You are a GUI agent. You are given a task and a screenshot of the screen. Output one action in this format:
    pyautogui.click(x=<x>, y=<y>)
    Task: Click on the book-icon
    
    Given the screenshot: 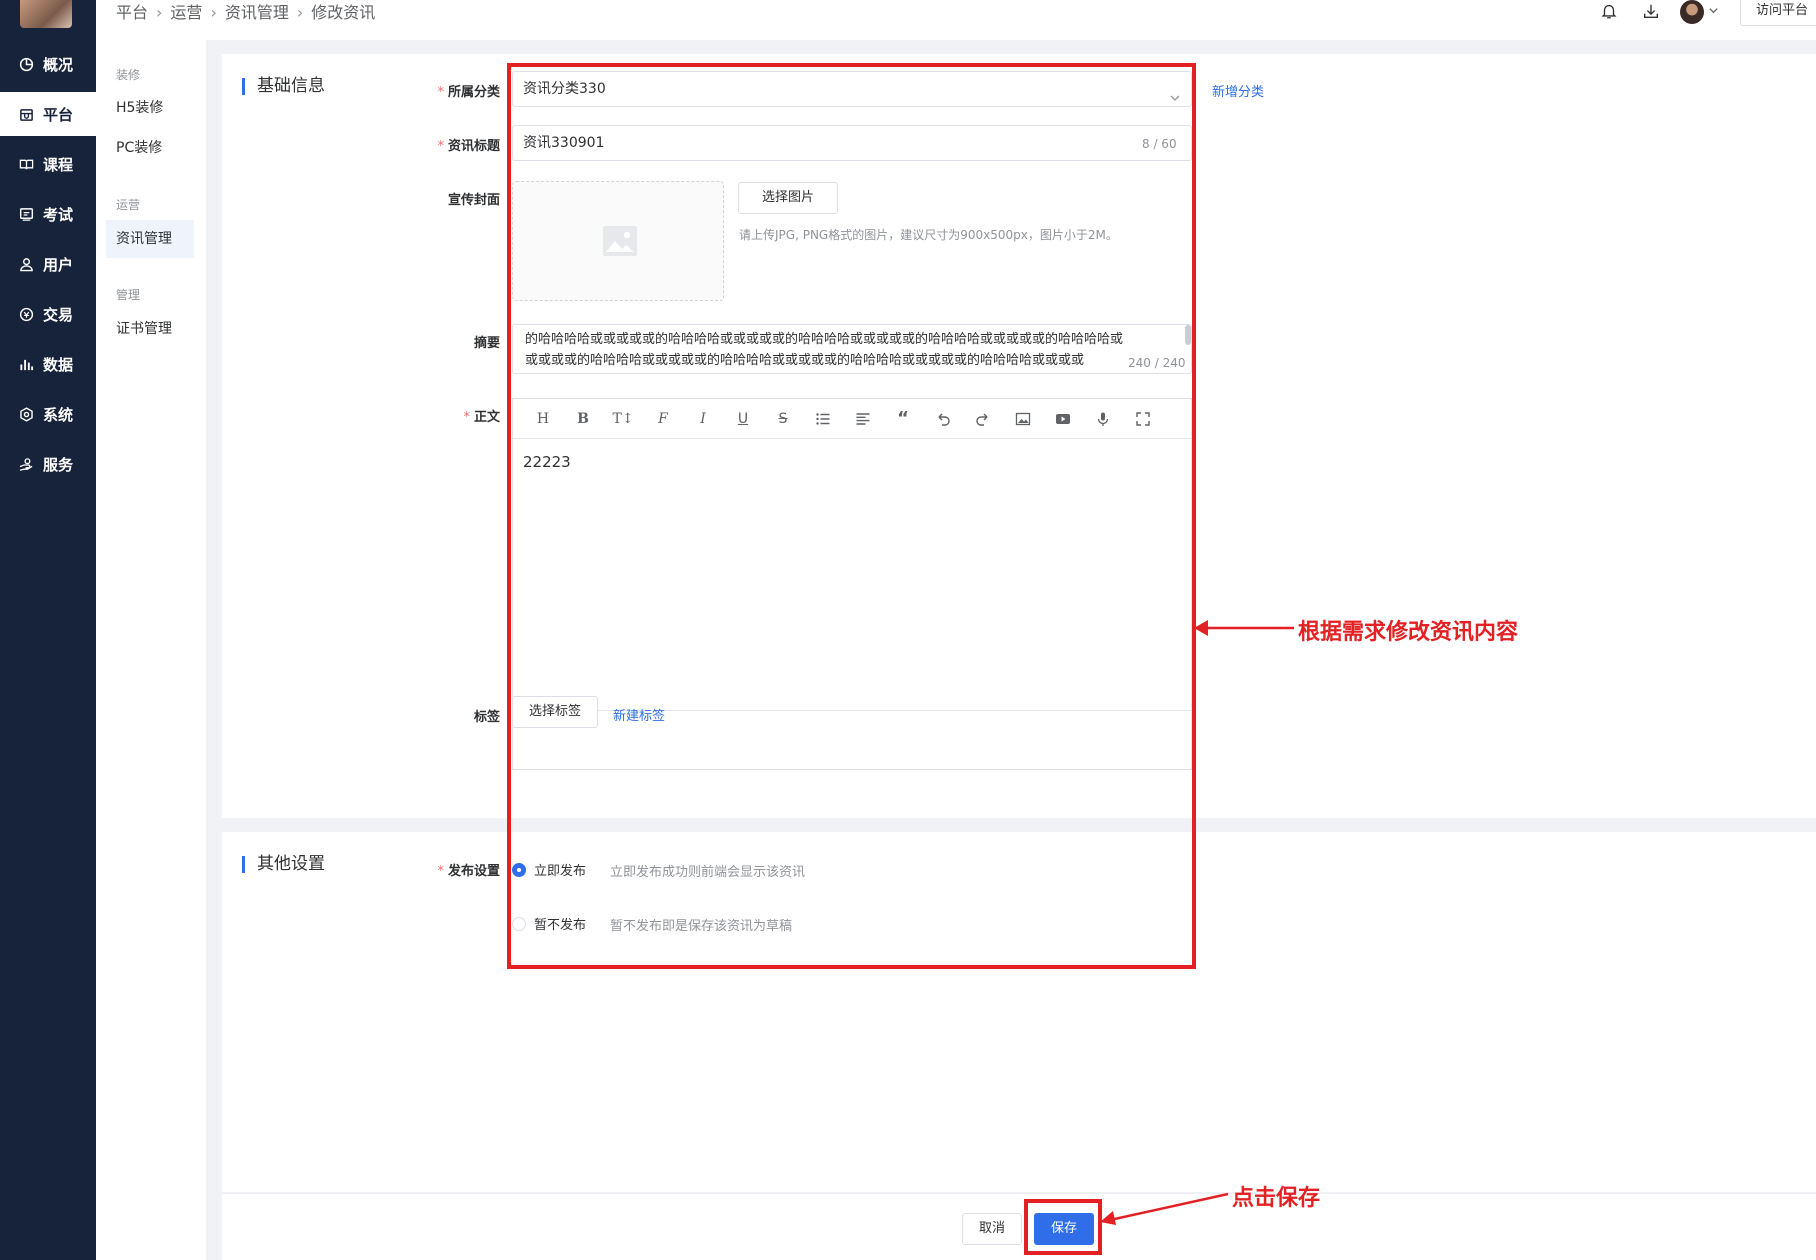 What is the action you would take?
    pyautogui.click(x=26, y=164)
    